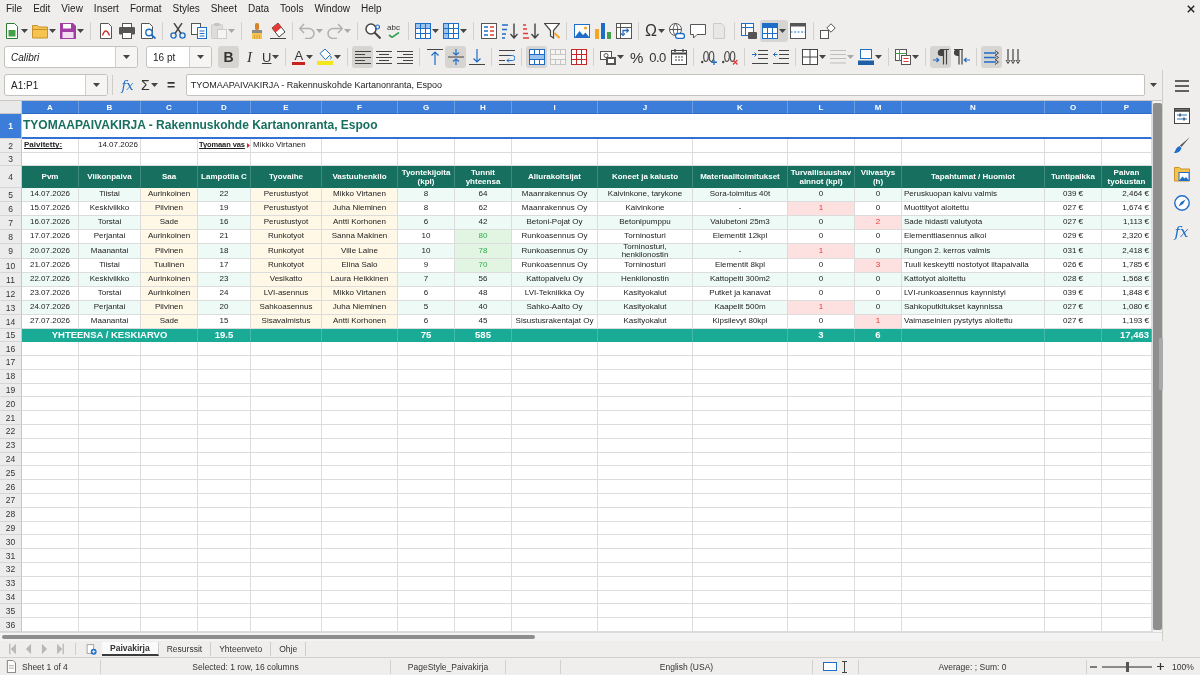 The image size is (1200, 675). Describe the element at coordinates (11, 432) in the screenshot. I see `row-header: 22` at that location.